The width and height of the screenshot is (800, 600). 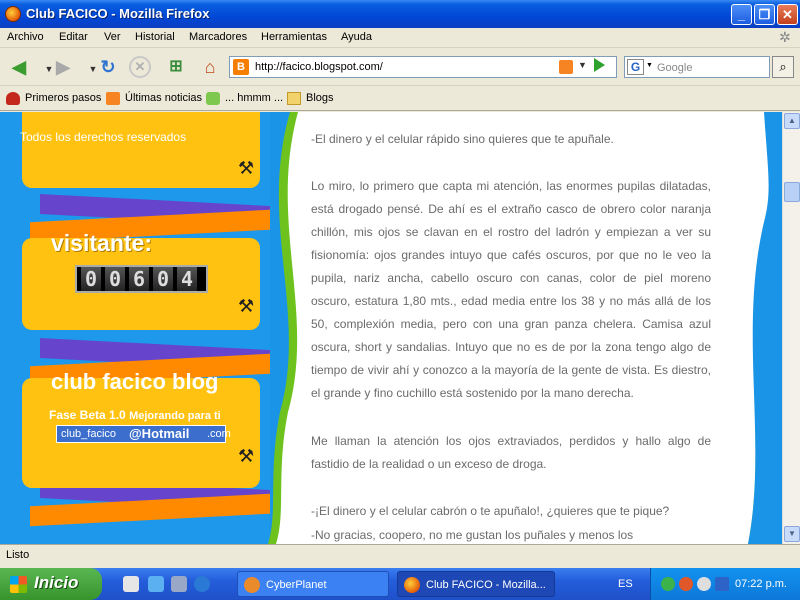 What do you see at coordinates (155, 37) in the screenshot?
I see `menu-historial: Historial` at bounding box center [155, 37].